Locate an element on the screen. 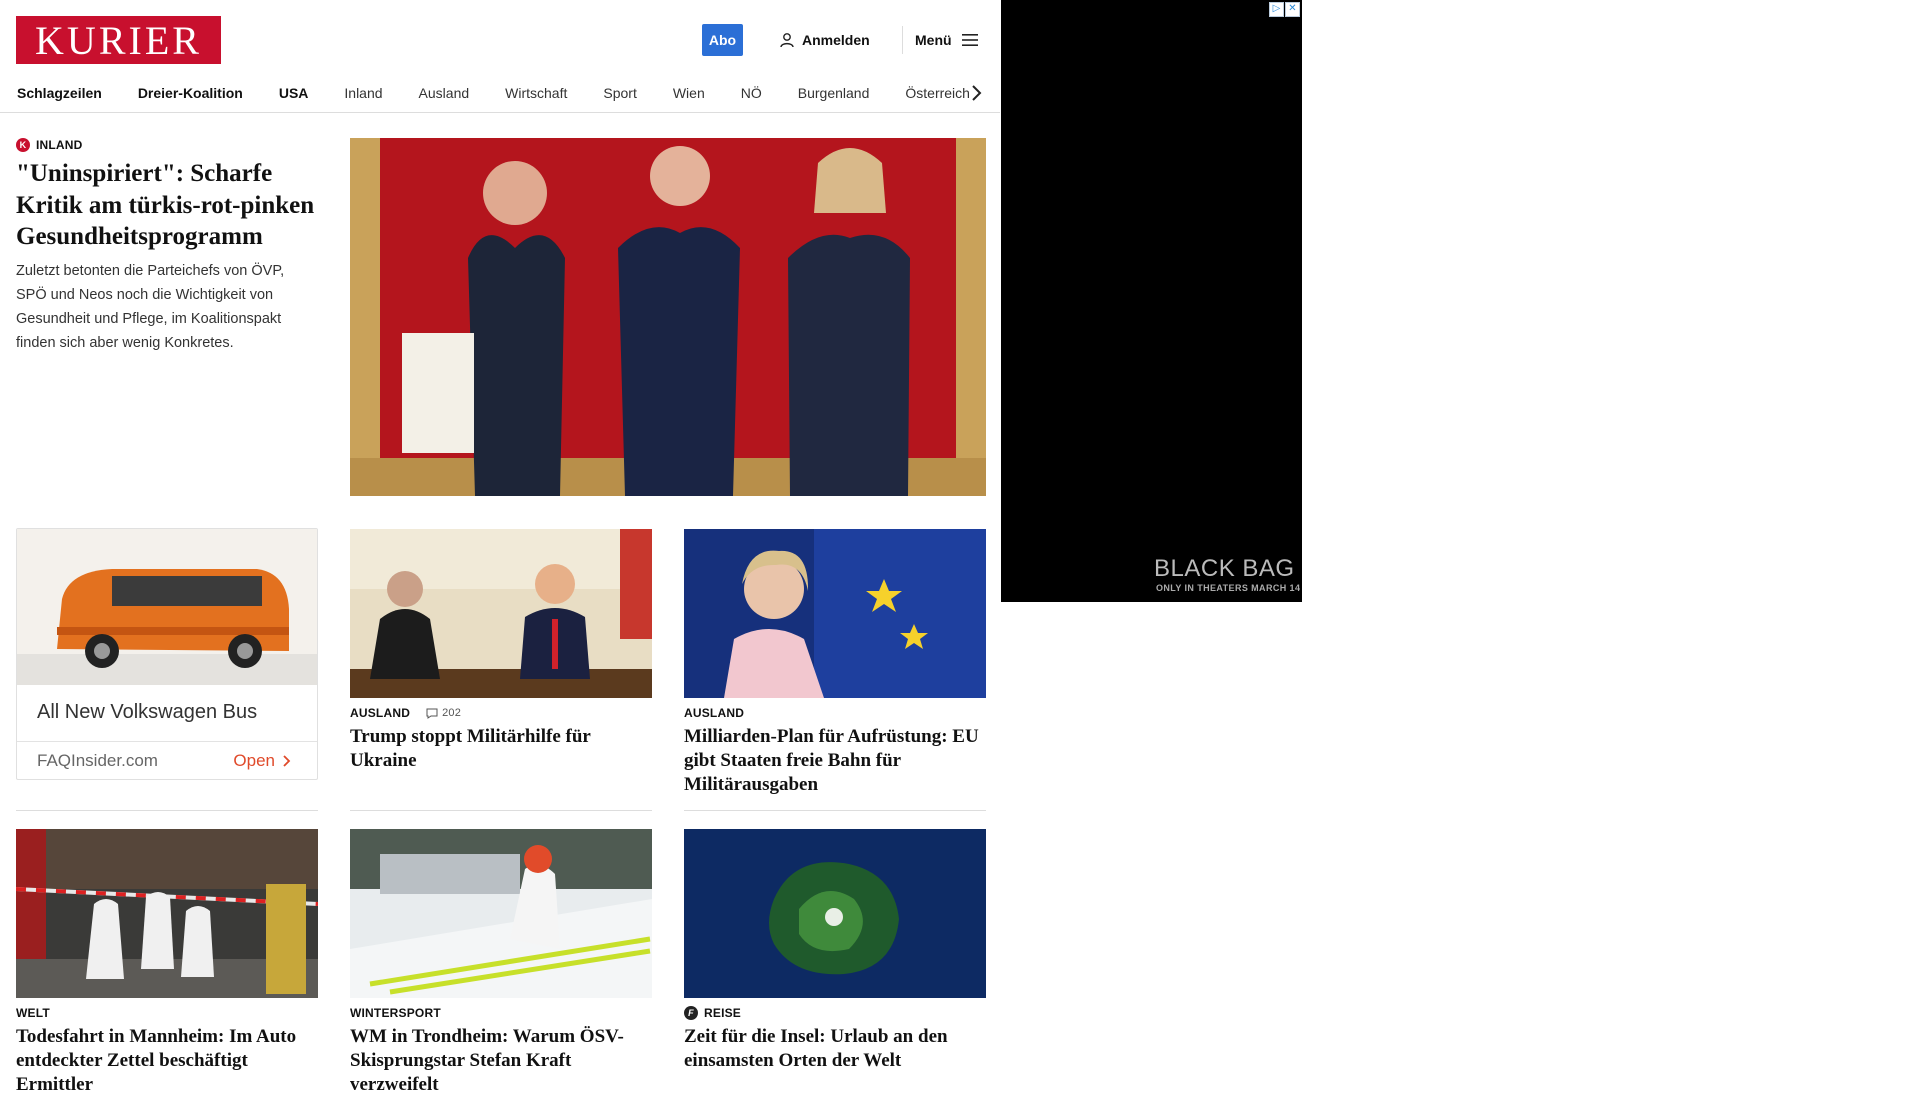 This screenshot has width=1920, height=1097. article-image-island is located at coordinates (835, 913).